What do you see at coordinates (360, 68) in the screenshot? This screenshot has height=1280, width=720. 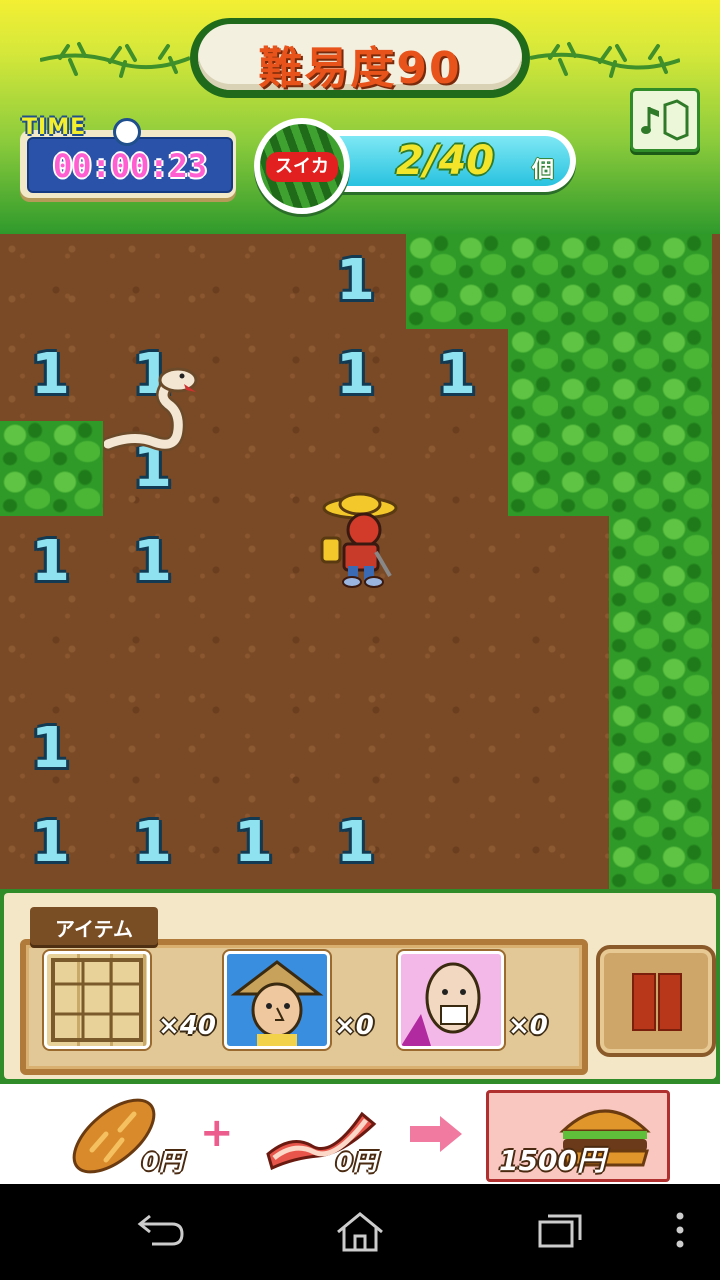 I see `difficulty-title: 難易度90` at bounding box center [360, 68].